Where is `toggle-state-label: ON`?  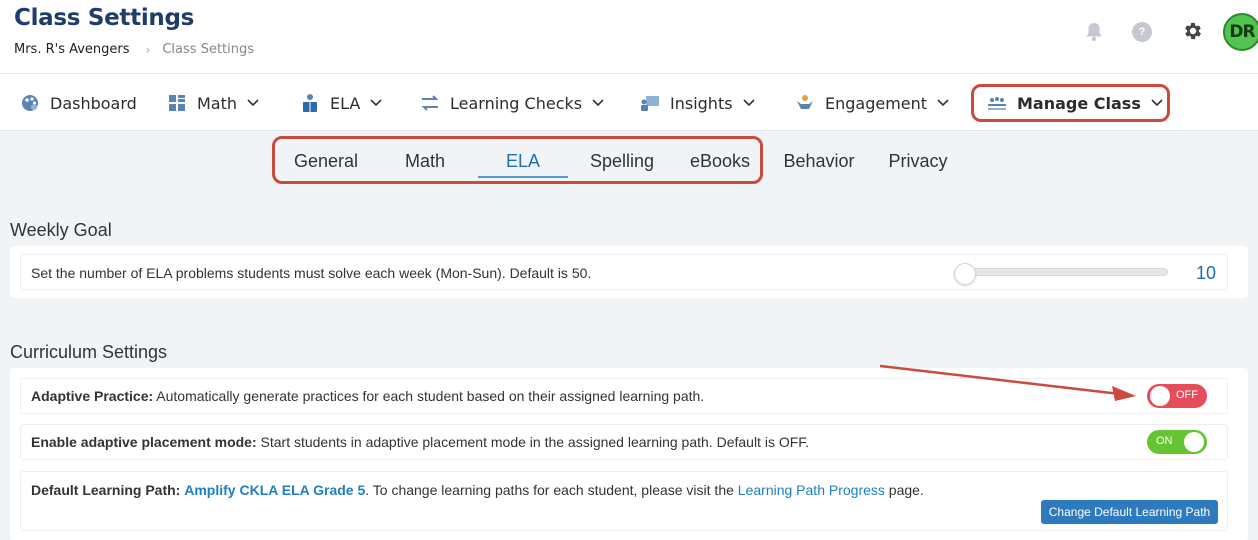
toggle-state-label: ON is located at coordinates (1164, 441).